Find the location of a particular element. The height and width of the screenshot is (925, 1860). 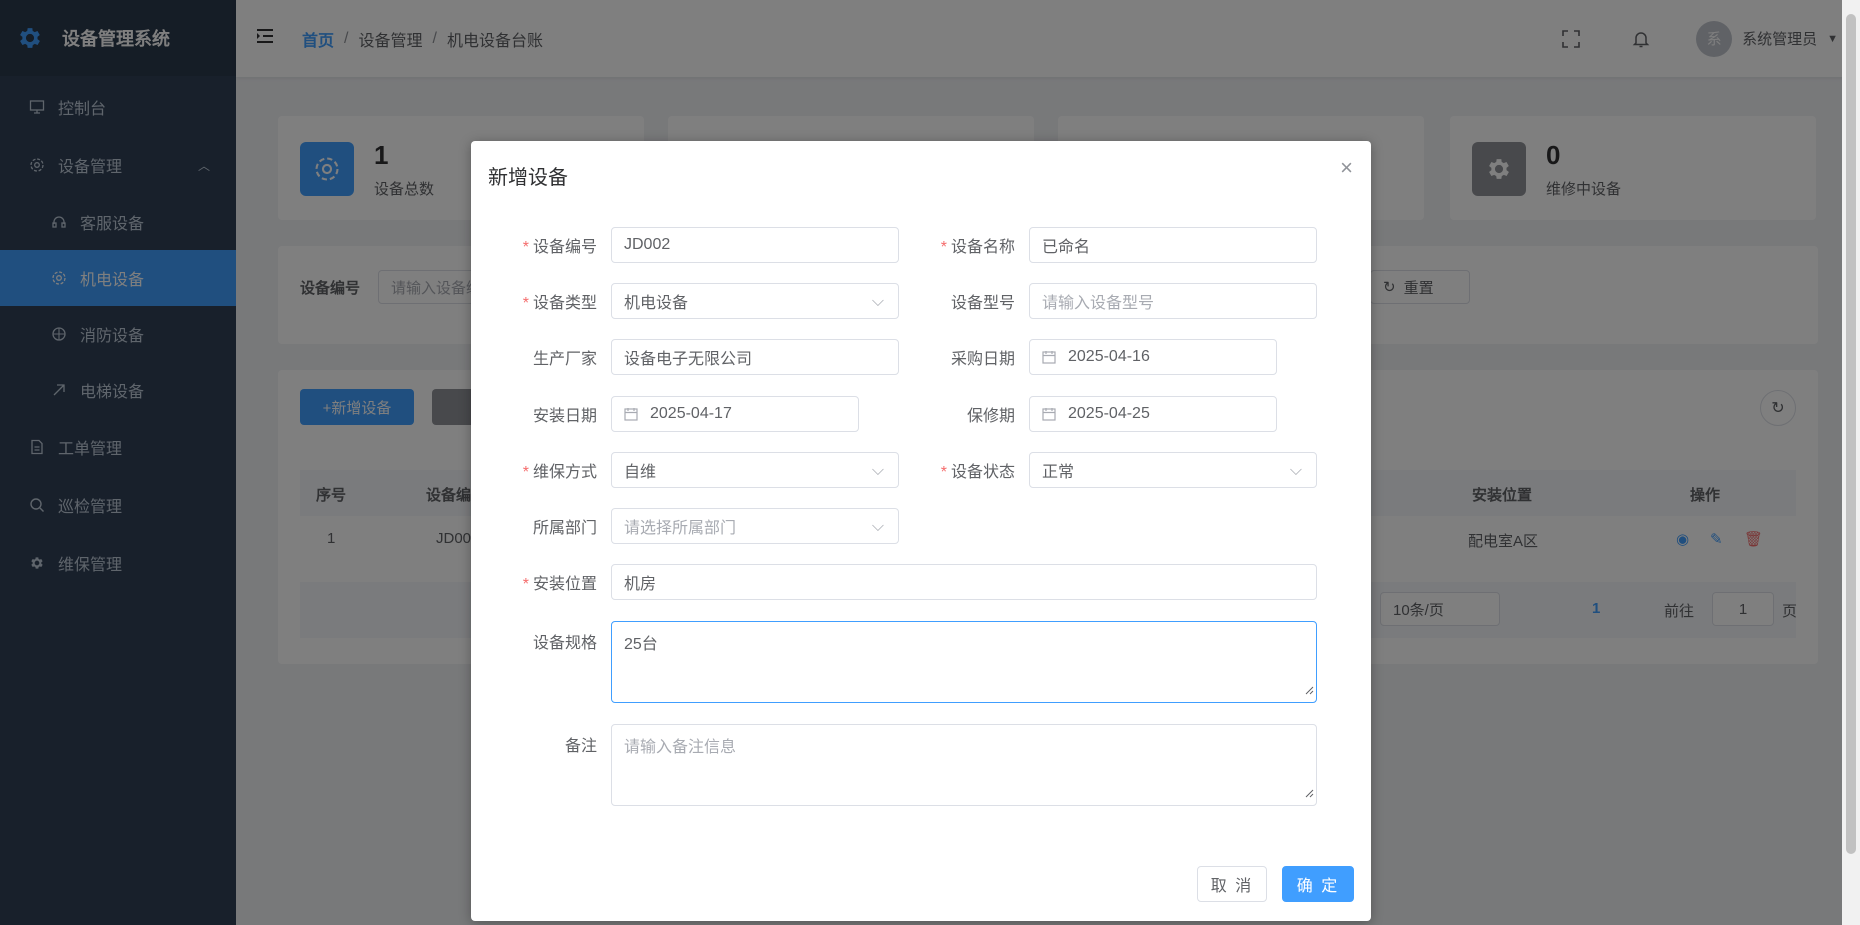

field-label: 备注 is located at coordinates (541, 740).